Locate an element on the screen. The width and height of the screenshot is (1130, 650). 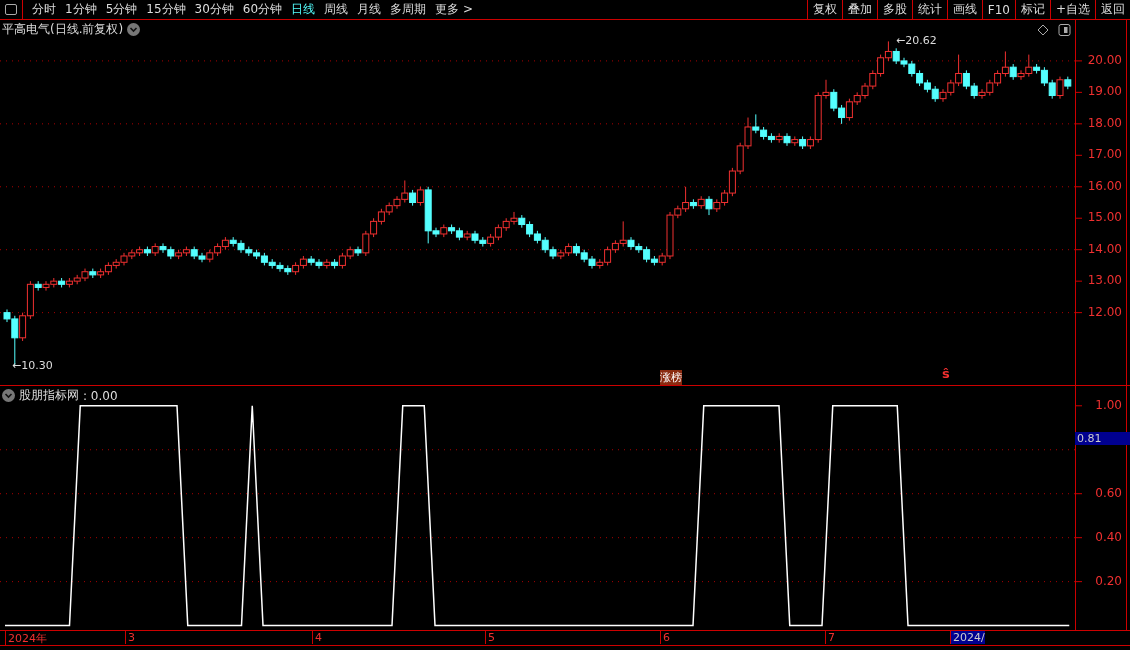
indicator-axis-label: 0.60 is located at coordinates (1108, 492).